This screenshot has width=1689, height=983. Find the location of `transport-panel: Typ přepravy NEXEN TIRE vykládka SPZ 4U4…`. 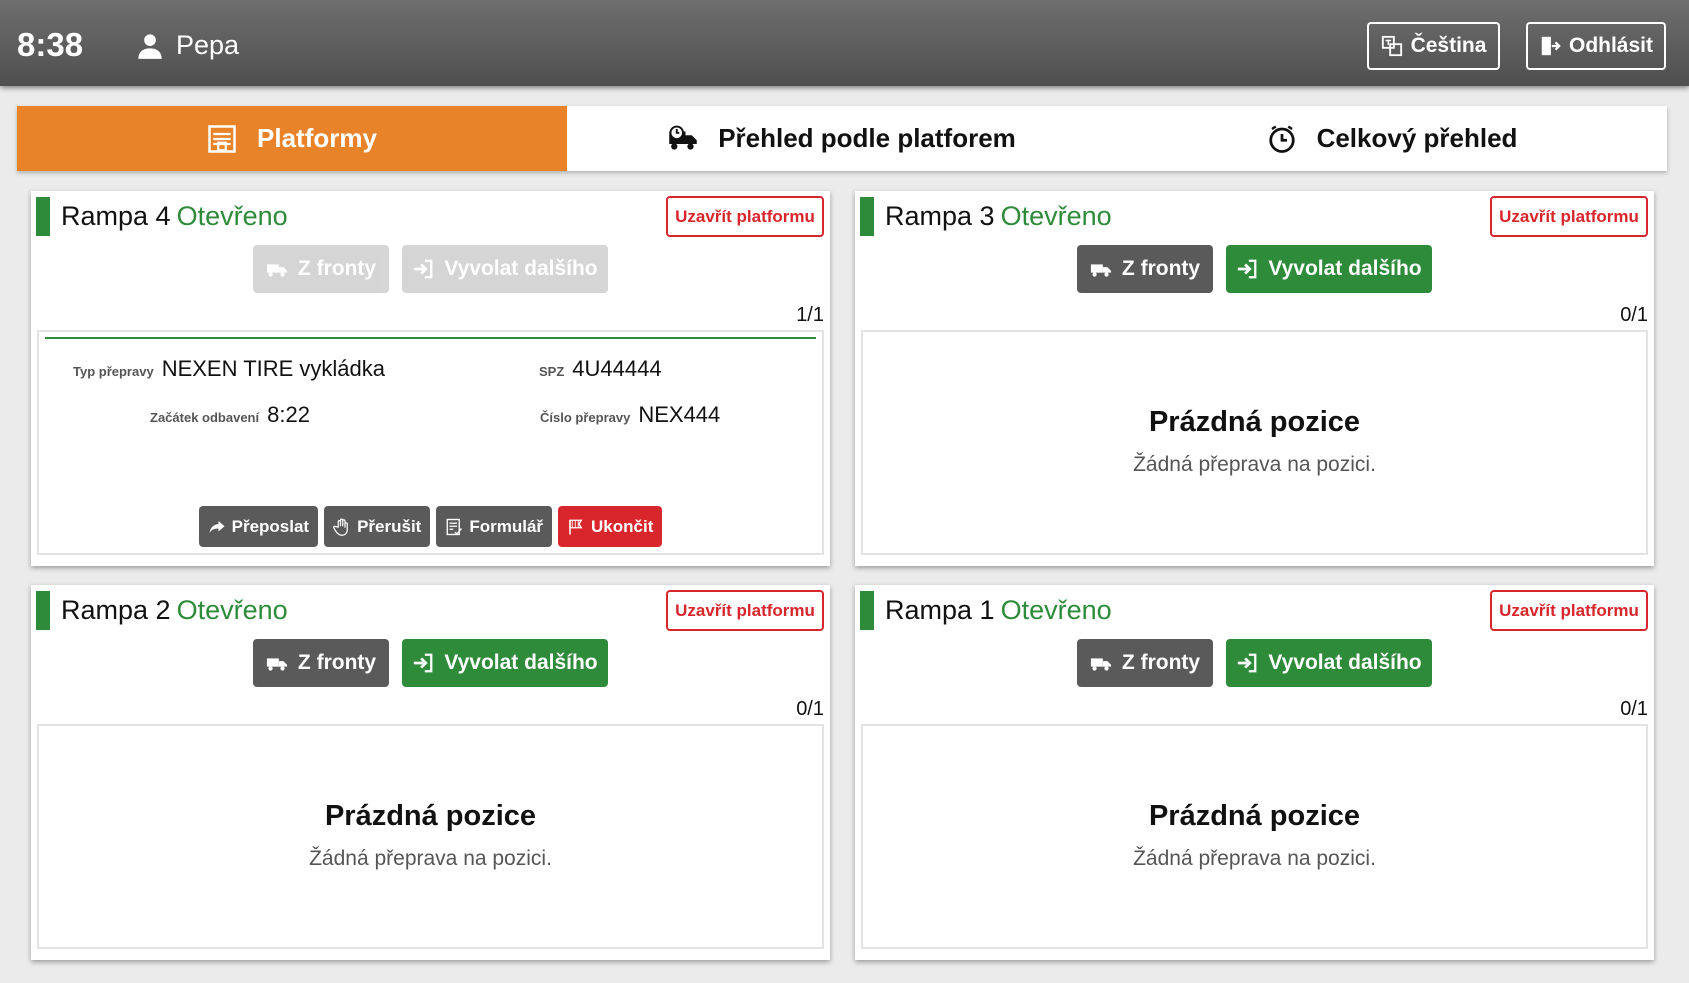

transport-panel: Typ přepravy NEXEN TIRE vykládka SPZ 4U4… is located at coordinates (430, 442).